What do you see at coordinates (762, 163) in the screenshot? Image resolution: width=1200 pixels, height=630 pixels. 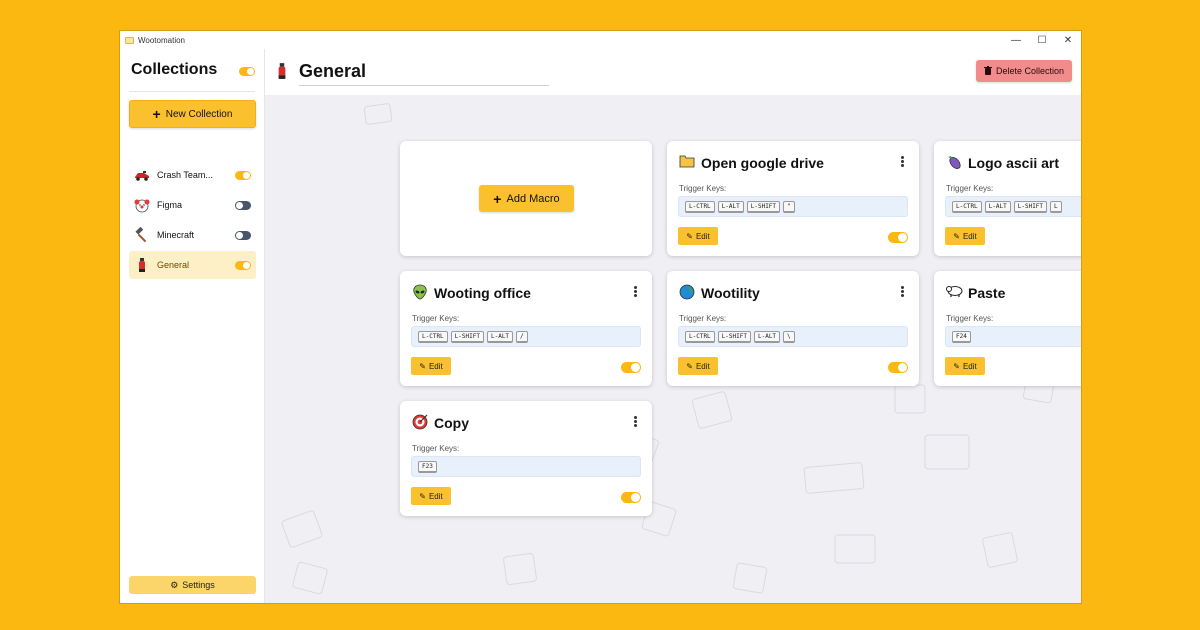 I see `macro-title: Open google drive` at bounding box center [762, 163].